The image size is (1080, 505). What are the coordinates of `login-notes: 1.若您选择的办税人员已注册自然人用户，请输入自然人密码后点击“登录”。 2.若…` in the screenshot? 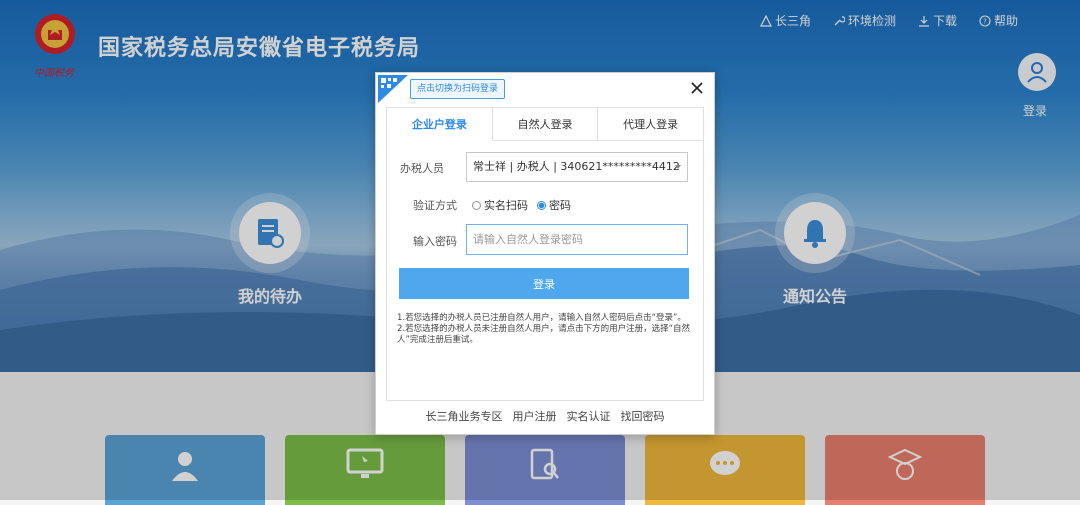 It's located at (545, 329).